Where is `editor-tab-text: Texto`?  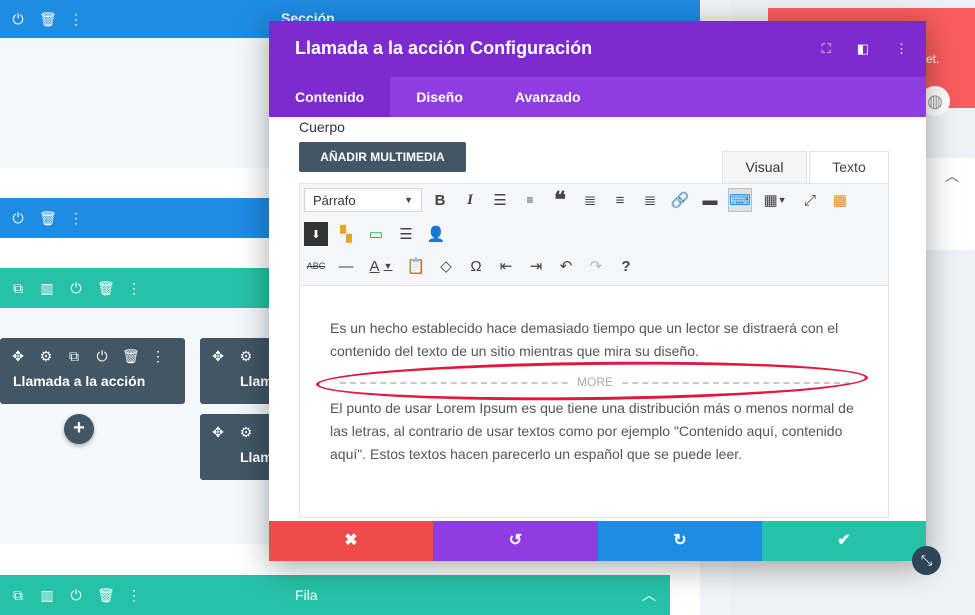
editor-tab-text: Texto is located at coordinates (849, 167).